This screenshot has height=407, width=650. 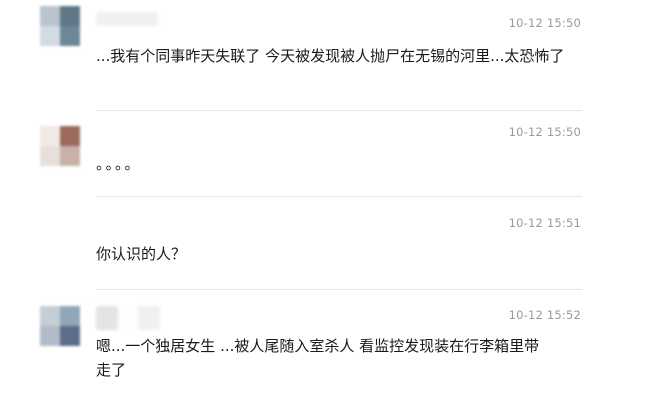 I want to click on message-text: 嗯...一个独居女生 ...被人尾随入室杀人 看监控发现装在行李箱里带走了, so click(x=318, y=358).